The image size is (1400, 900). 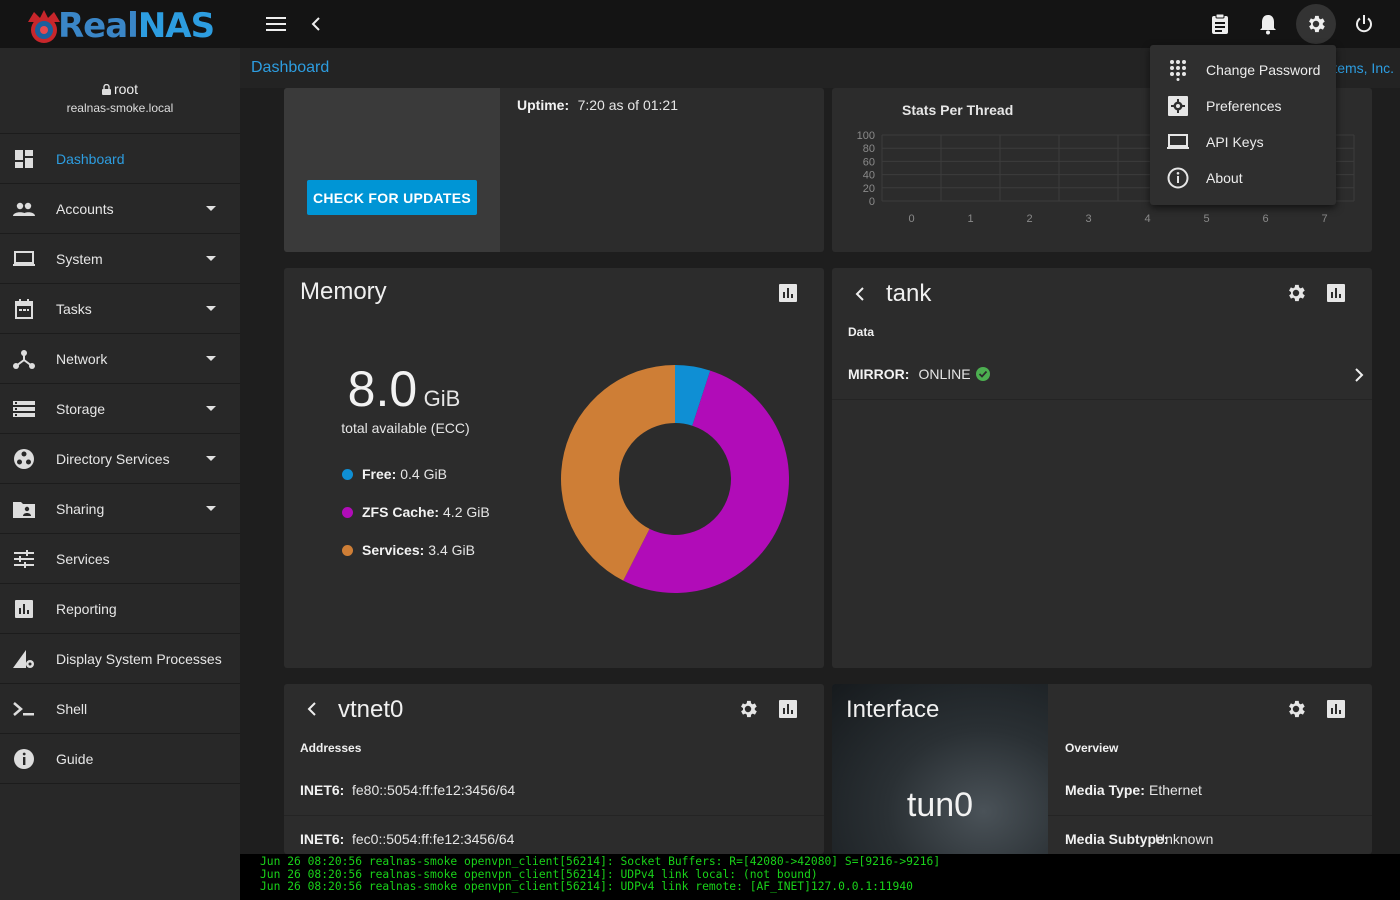 I want to click on menu-toggle-button, so click(x=276, y=24).